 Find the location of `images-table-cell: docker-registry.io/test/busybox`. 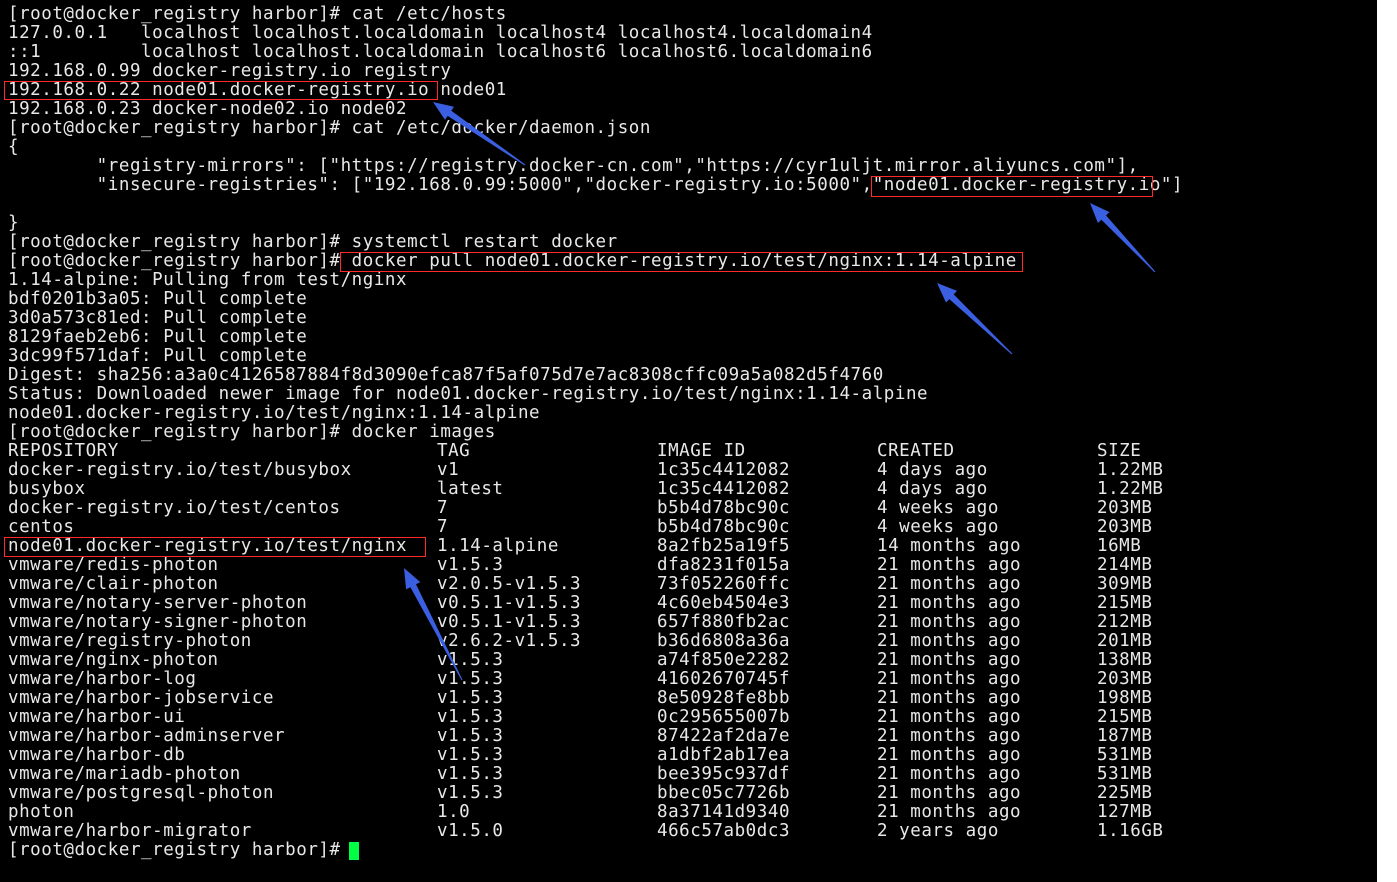

images-table-cell: docker-registry.io/test/busybox is located at coordinates (180, 470).